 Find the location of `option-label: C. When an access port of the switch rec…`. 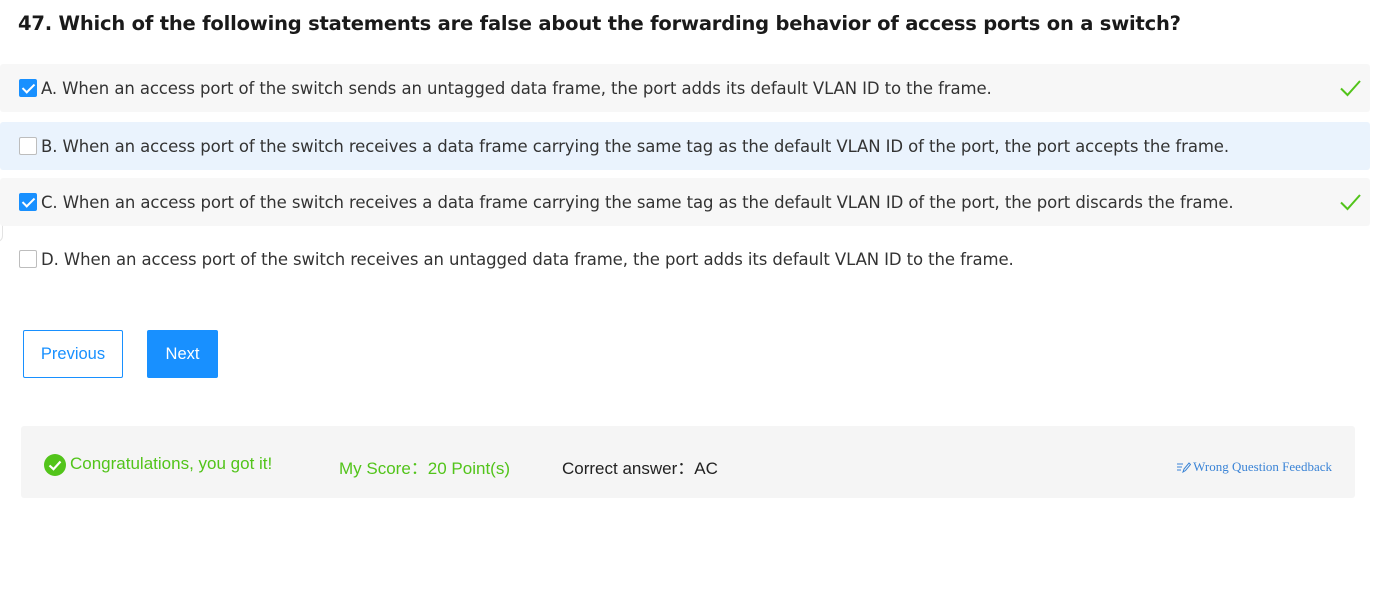

option-label: C. When an access port of the switch rec… is located at coordinates (637, 202).